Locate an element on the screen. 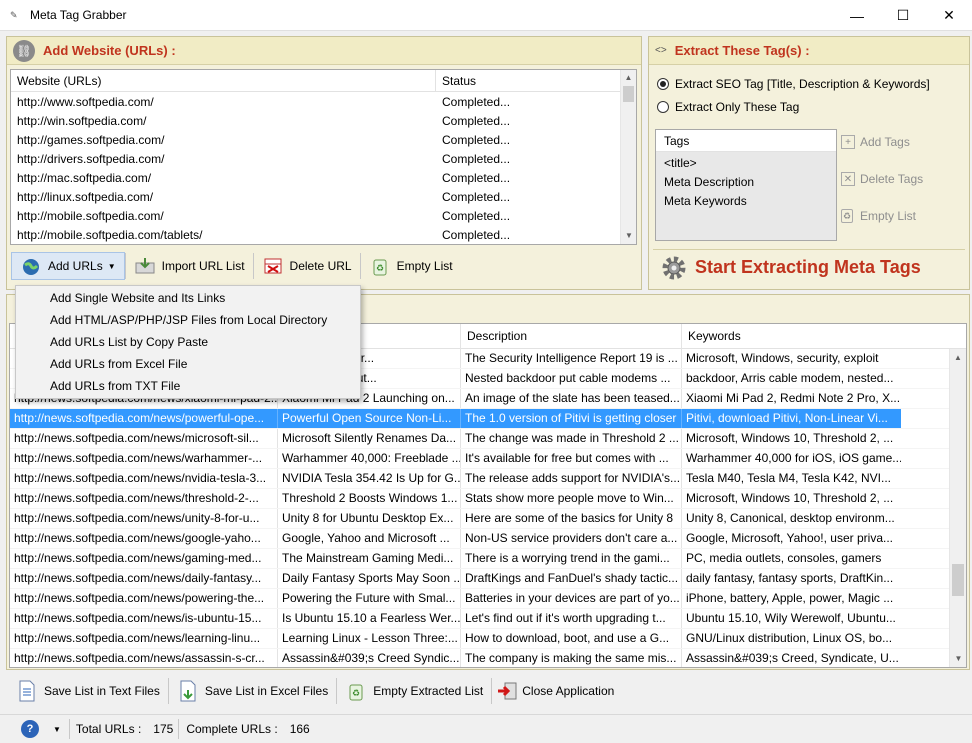  empty-extracted-button: ♻ Empty Extracted List is located at coordinates (414, 691).